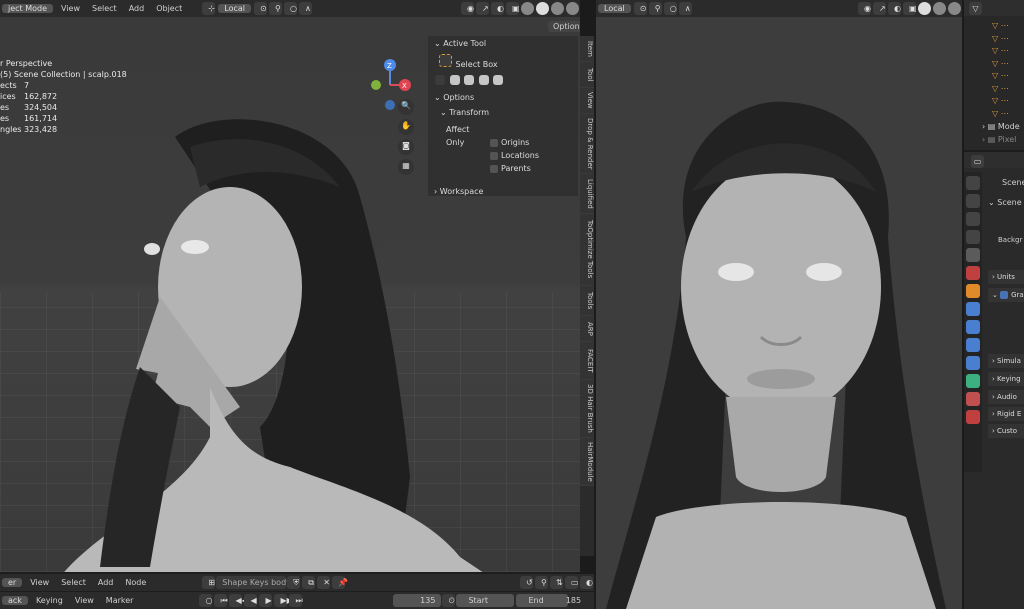 Image resolution: width=1024 pixels, height=609 pixels. I want to click on tab-hair-brush: 3D Hair Brush, so click(587, 409).